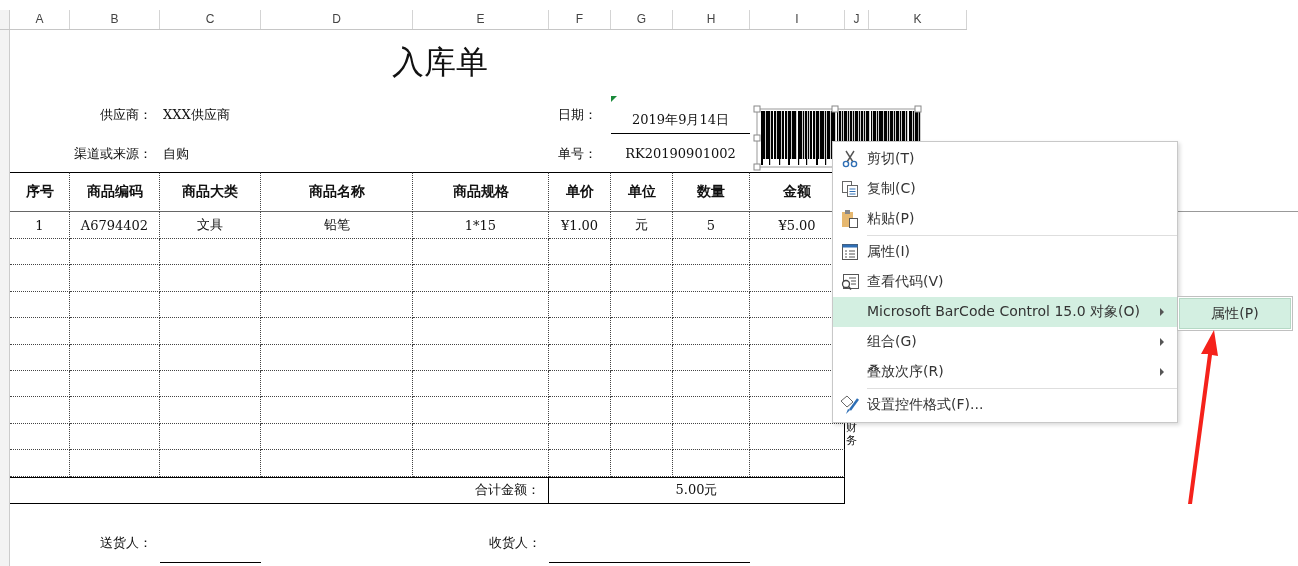 The image size is (1298, 566). Describe the element at coordinates (115, 192) in the screenshot. I see `column-heading: 商品编码` at that location.